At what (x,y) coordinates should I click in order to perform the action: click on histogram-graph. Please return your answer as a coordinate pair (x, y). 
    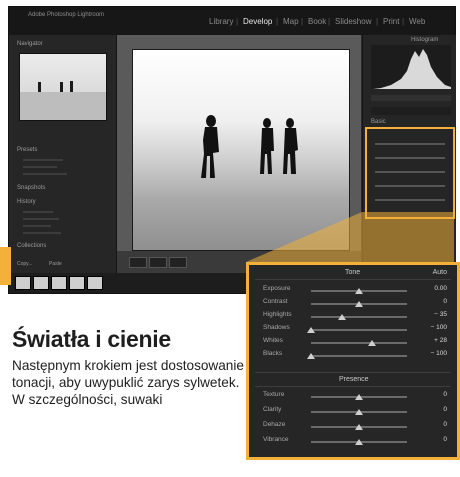
    Looking at the image, I should click on (412, 69).